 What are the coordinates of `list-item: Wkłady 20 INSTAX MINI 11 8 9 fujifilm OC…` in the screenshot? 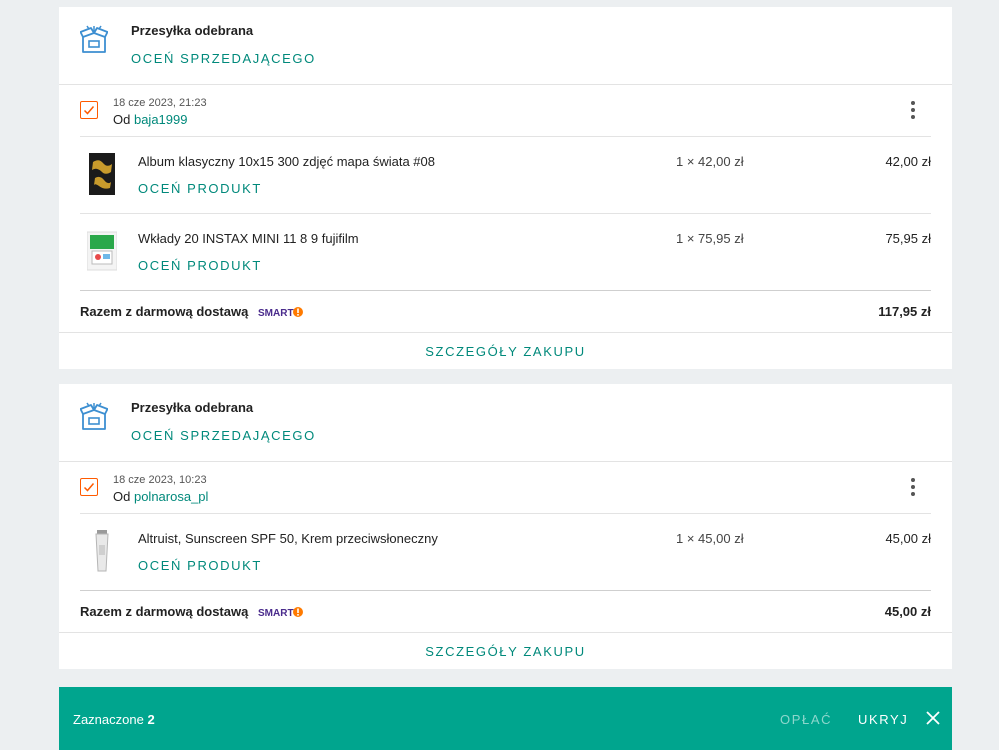 It's located at (505, 252).